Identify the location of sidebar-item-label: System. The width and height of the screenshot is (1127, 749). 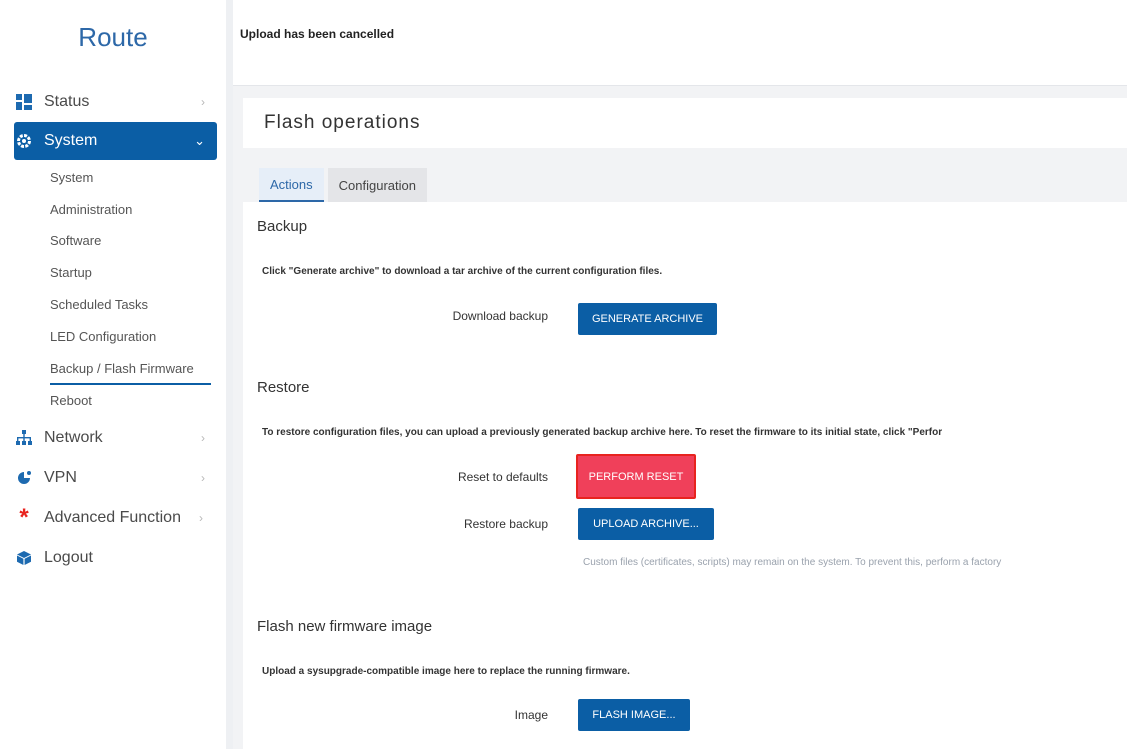
(71, 140).